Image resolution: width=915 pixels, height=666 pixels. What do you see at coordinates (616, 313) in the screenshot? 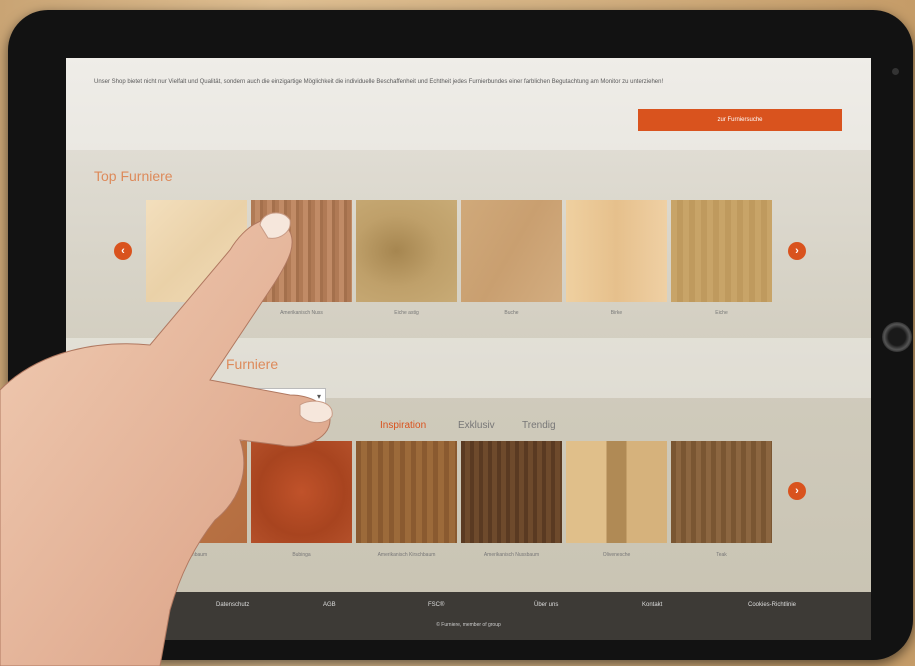
I see `veneer-caption: Birke` at bounding box center [616, 313].